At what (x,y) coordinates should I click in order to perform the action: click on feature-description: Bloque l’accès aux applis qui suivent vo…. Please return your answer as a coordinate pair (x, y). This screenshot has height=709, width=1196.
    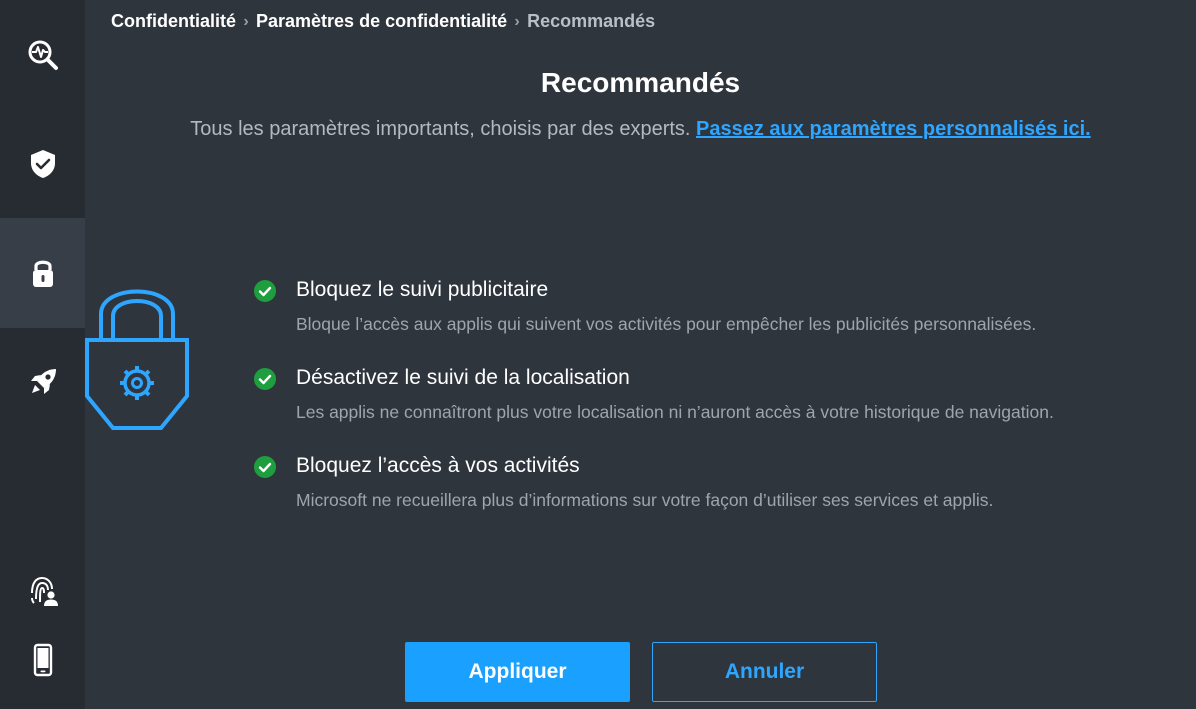
    Looking at the image, I should click on (666, 324).